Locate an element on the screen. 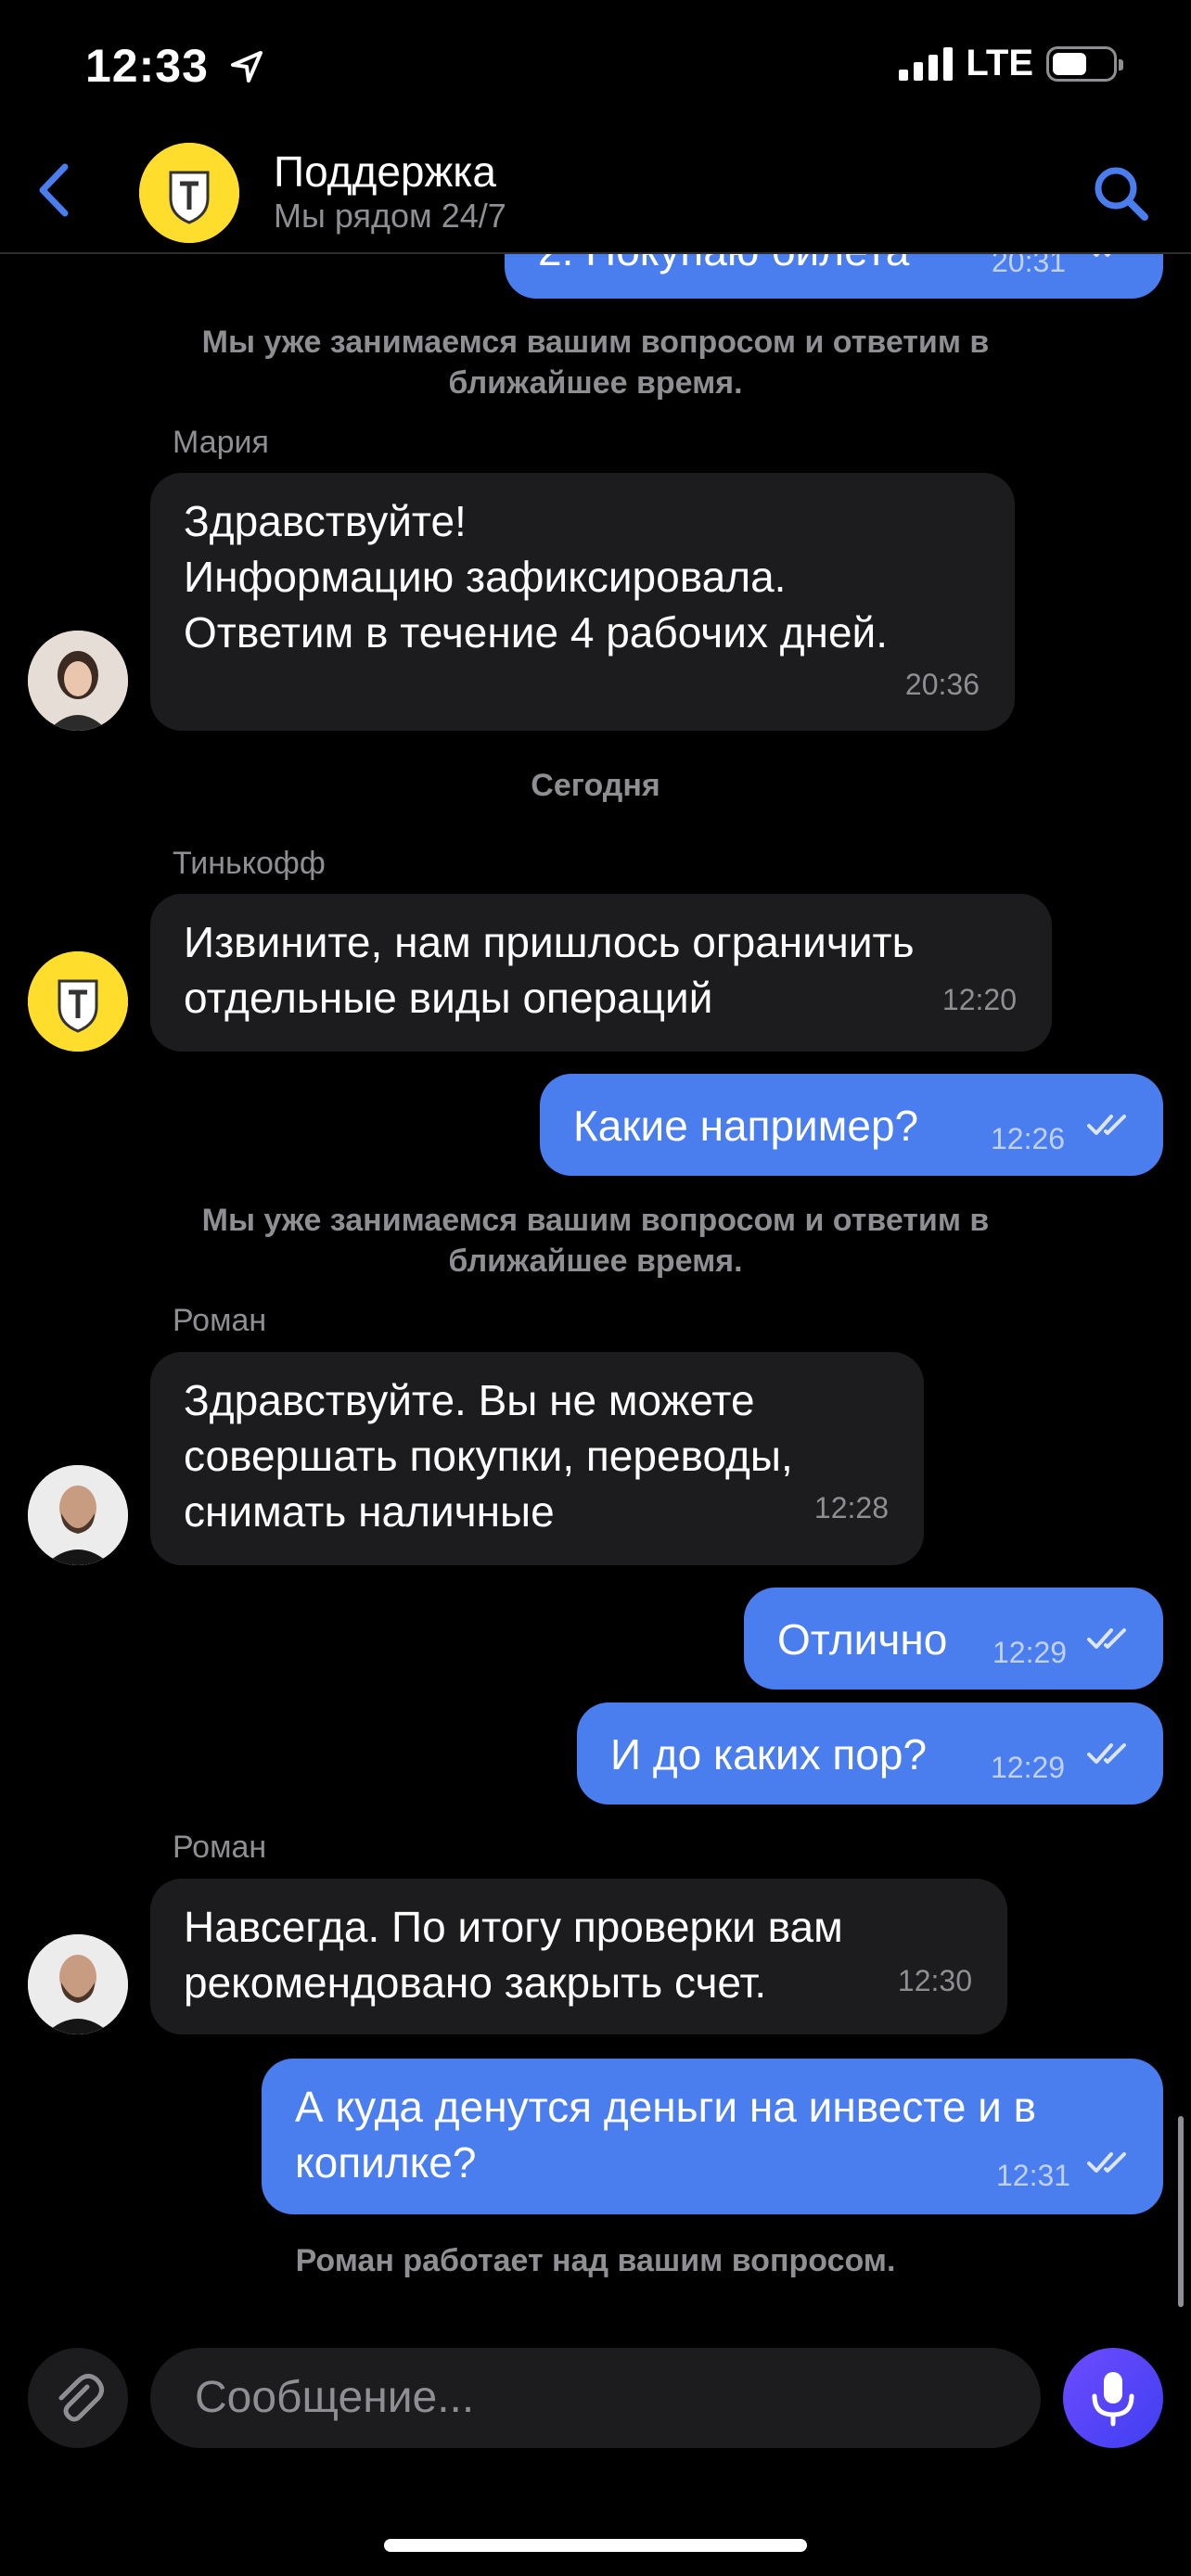 This screenshot has height=2576, width=1191. microphone-button is located at coordinates (1113, 2398).